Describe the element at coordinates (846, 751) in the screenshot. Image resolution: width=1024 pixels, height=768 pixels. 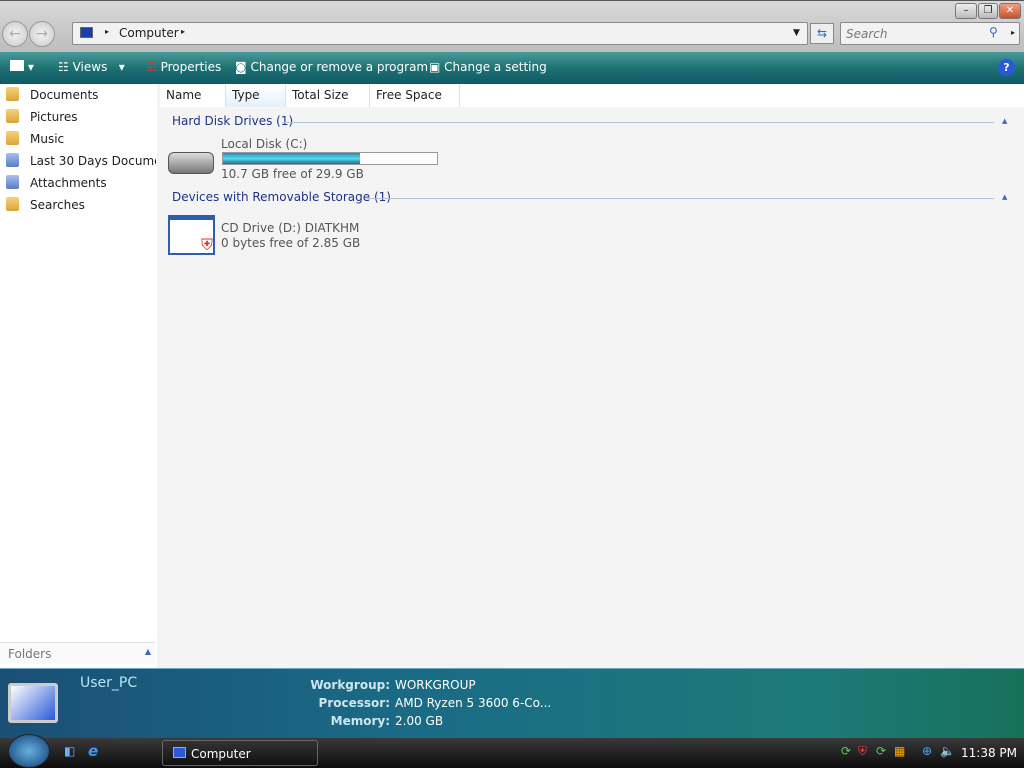
I see `sync-icon: ⟳` at that location.